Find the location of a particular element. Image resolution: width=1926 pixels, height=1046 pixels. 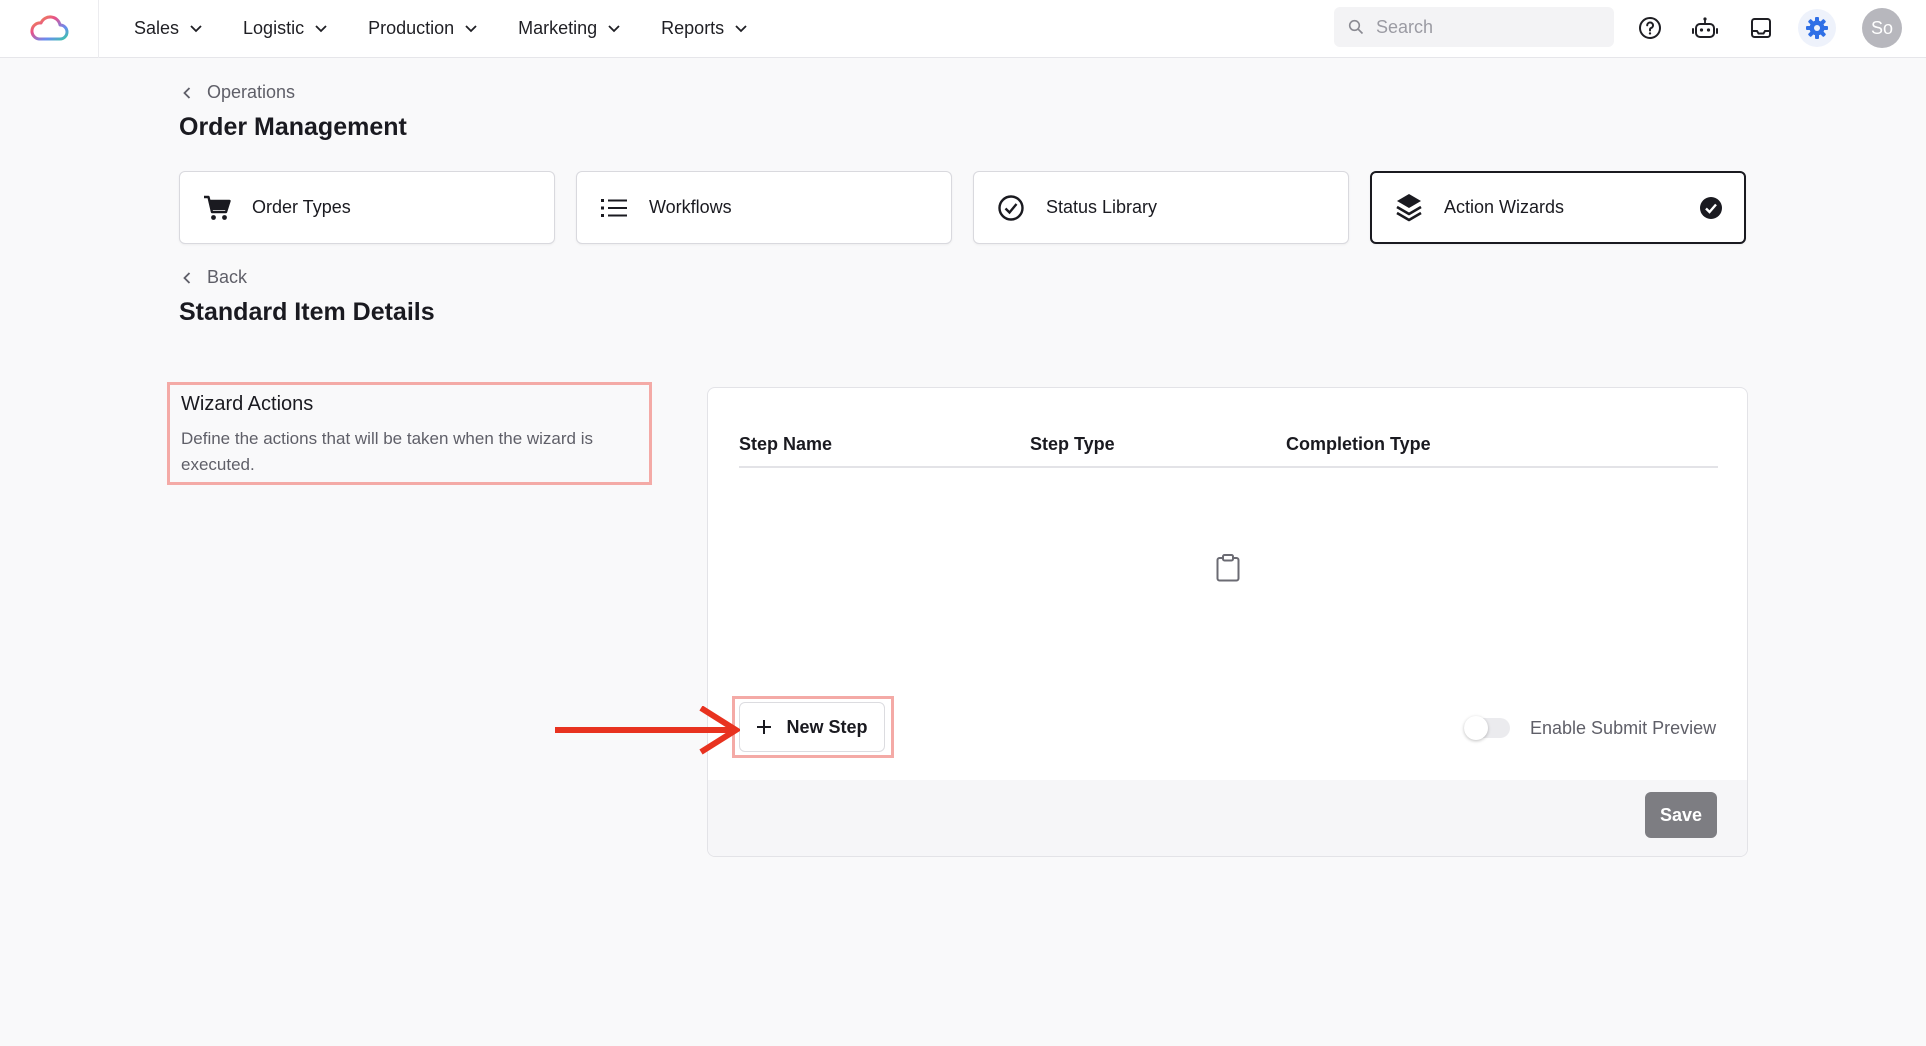

gear-icon is located at coordinates (1817, 28).